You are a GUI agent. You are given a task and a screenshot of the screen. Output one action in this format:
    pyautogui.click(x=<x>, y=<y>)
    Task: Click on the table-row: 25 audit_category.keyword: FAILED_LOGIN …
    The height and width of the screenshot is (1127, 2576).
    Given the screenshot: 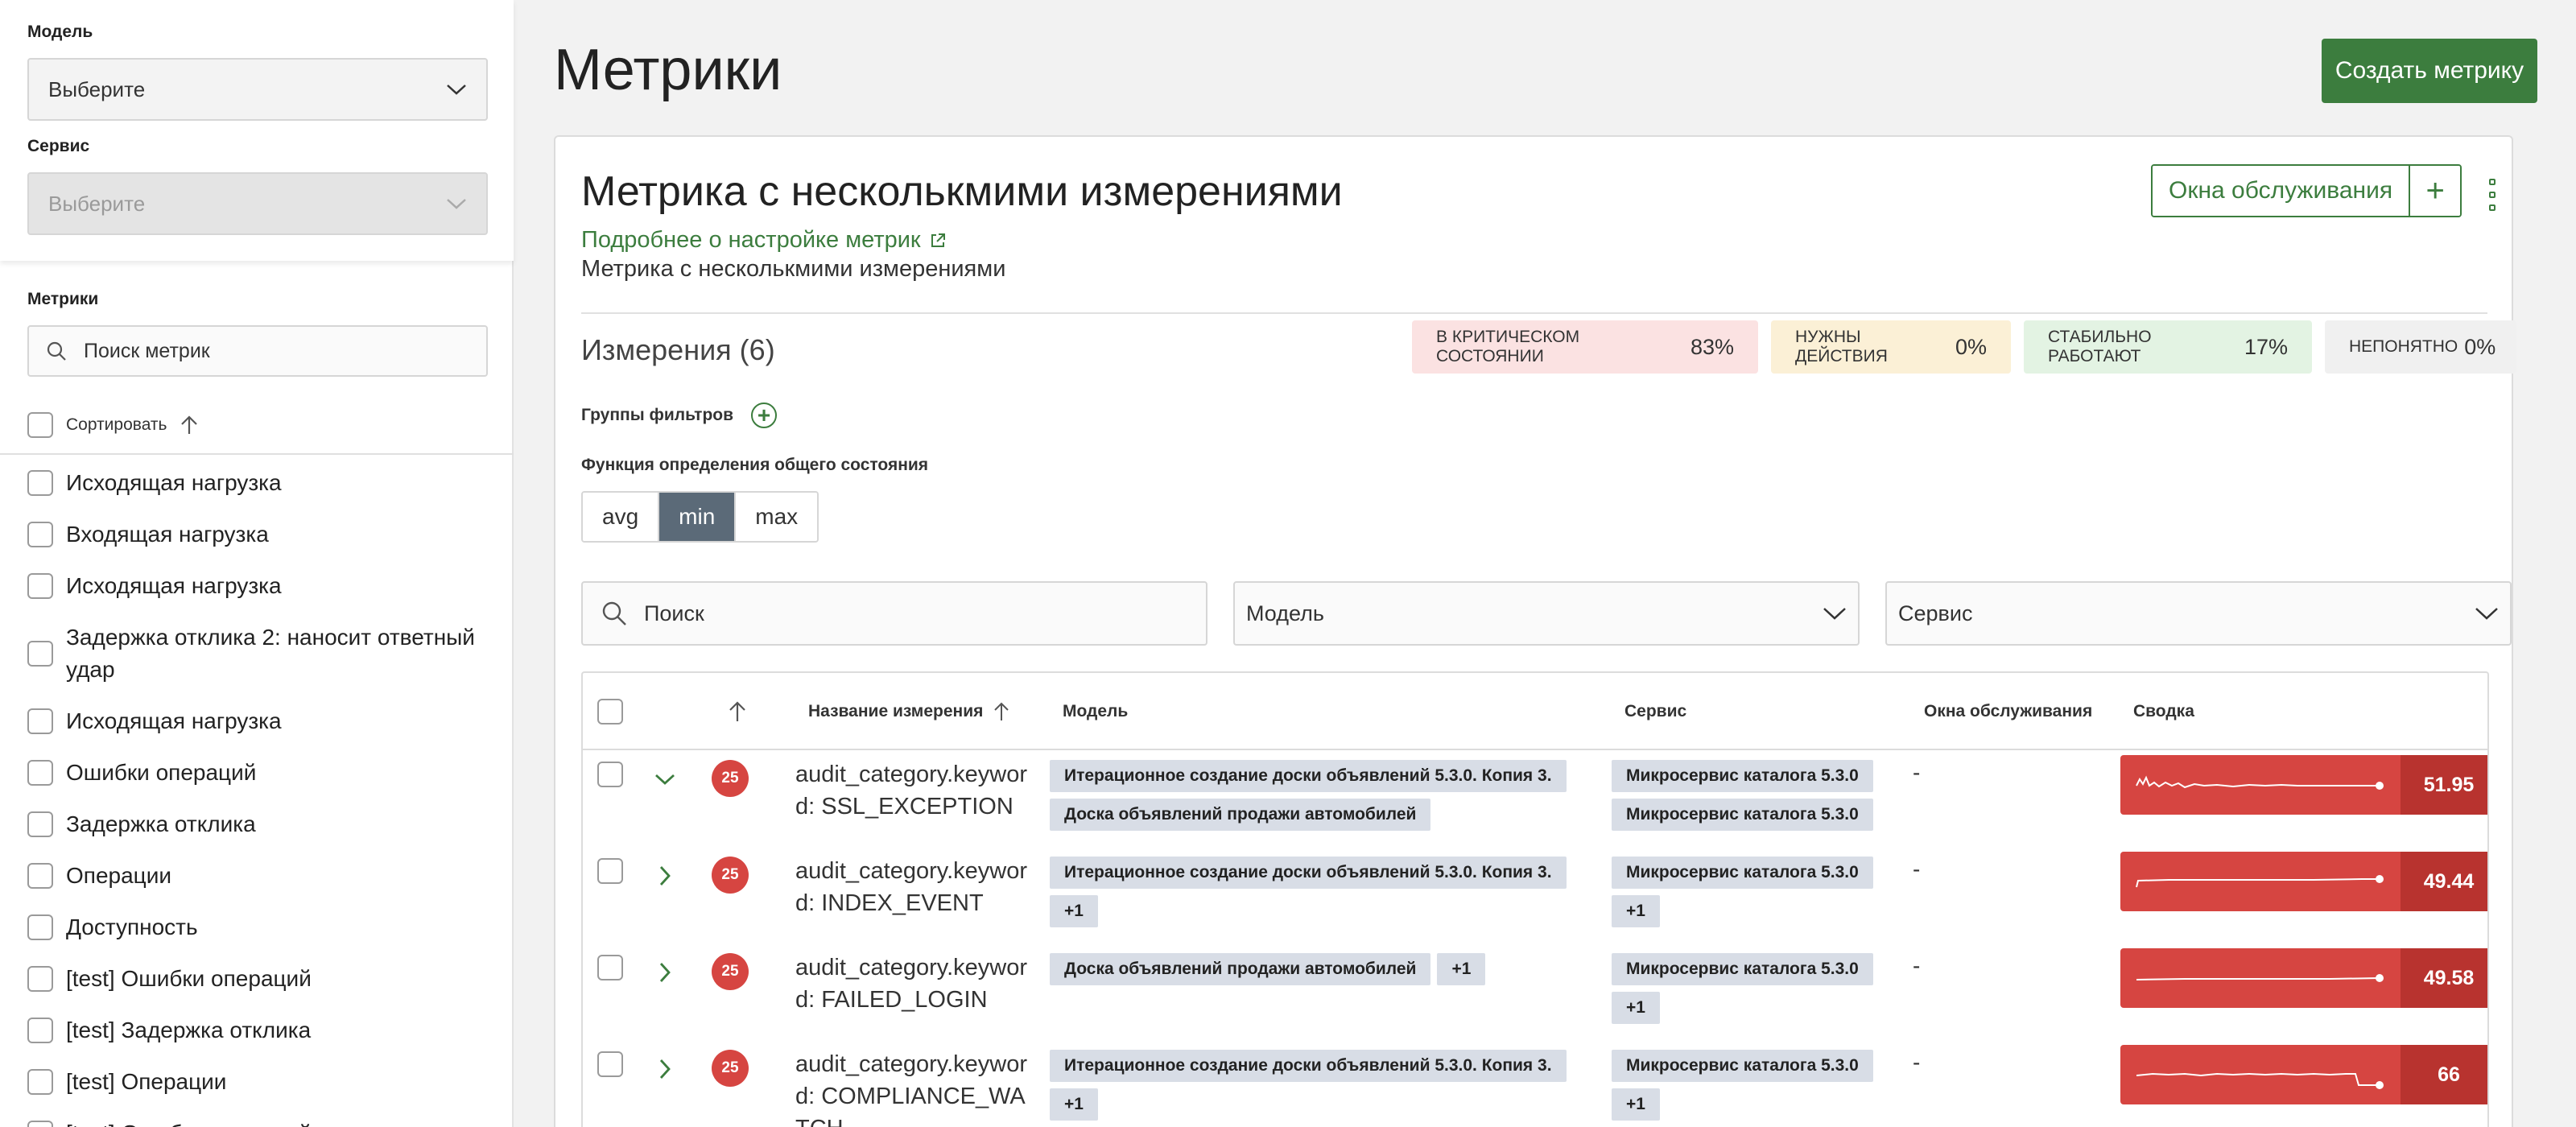 What is the action you would take?
    pyautogui.click(x=1535, y=991)
    